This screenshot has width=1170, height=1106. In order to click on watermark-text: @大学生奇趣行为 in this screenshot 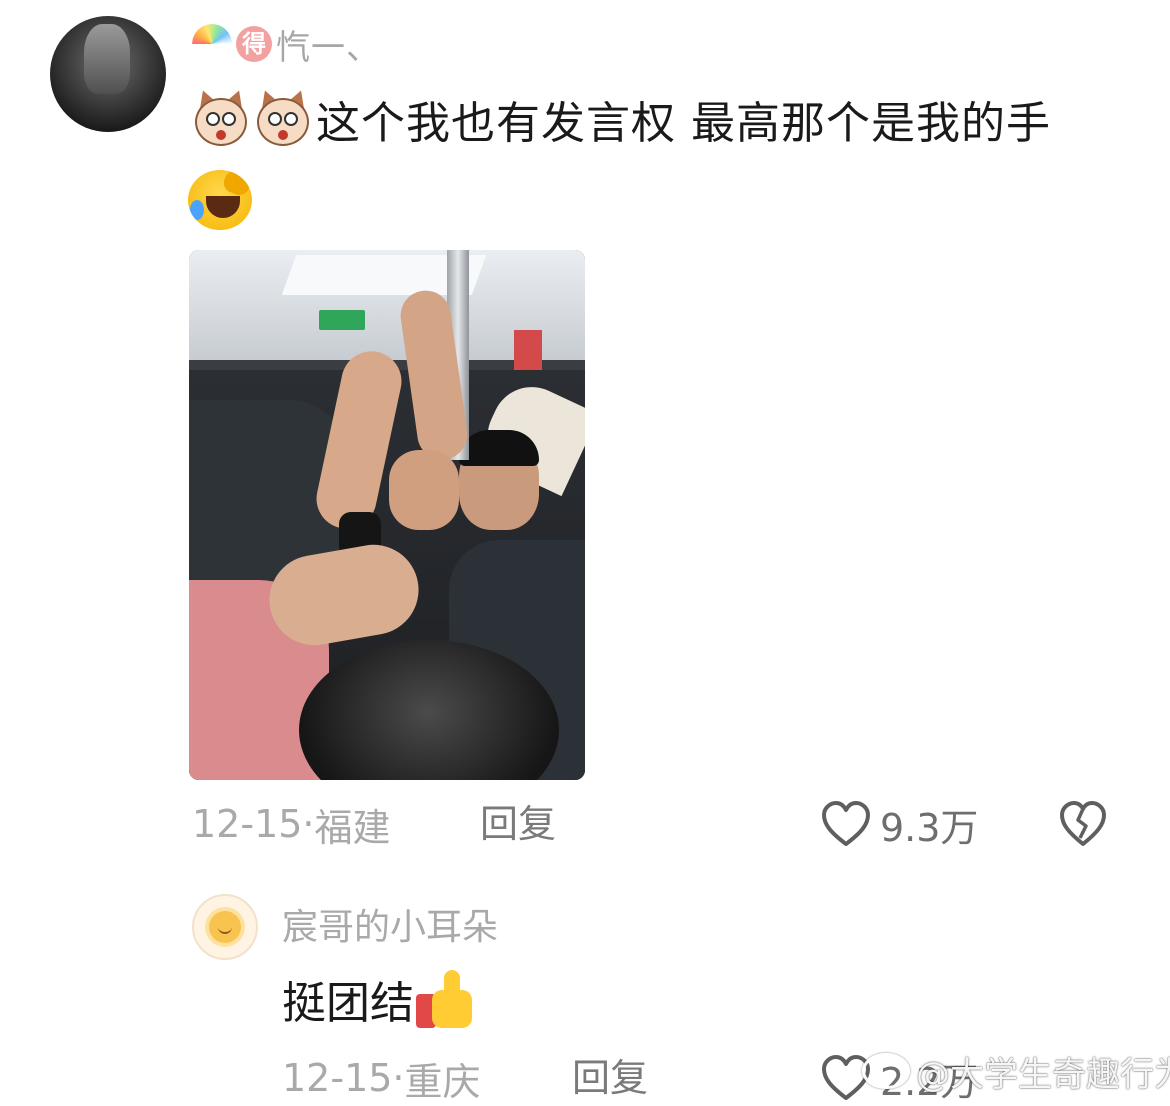, I will do `click(1043, 1074)`.